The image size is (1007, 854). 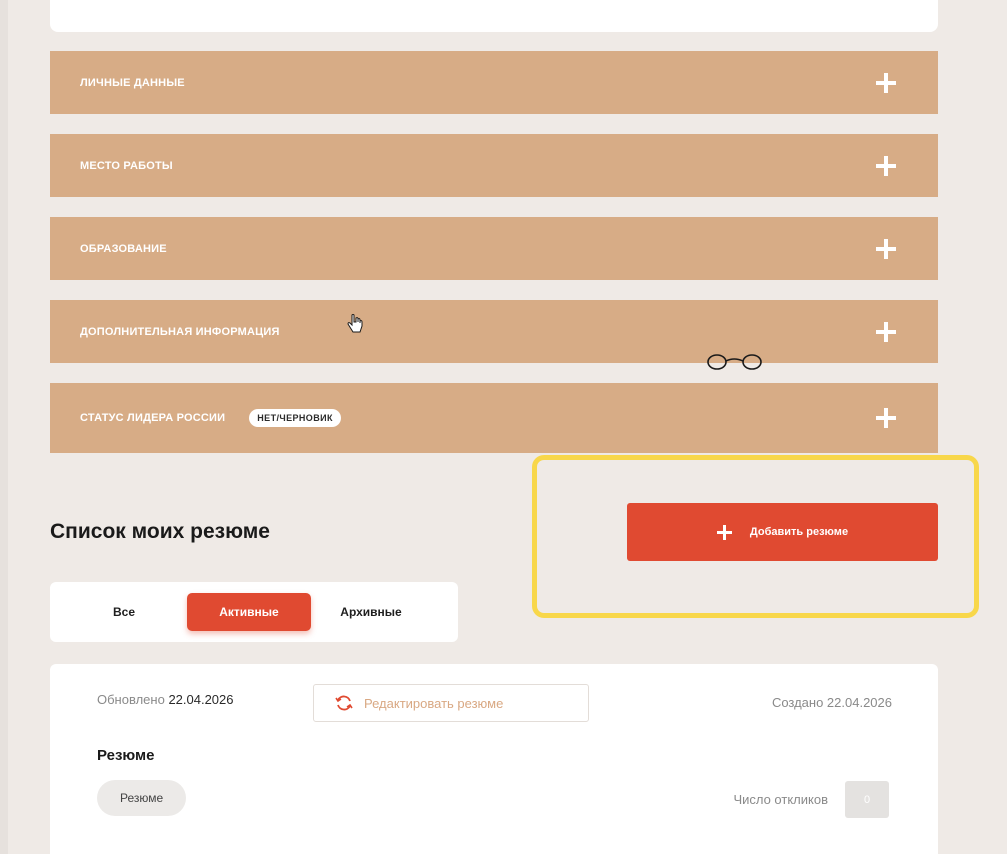 I want to click on updated-info: Обновлено 22.04.2026, so click(x=165, y=699).